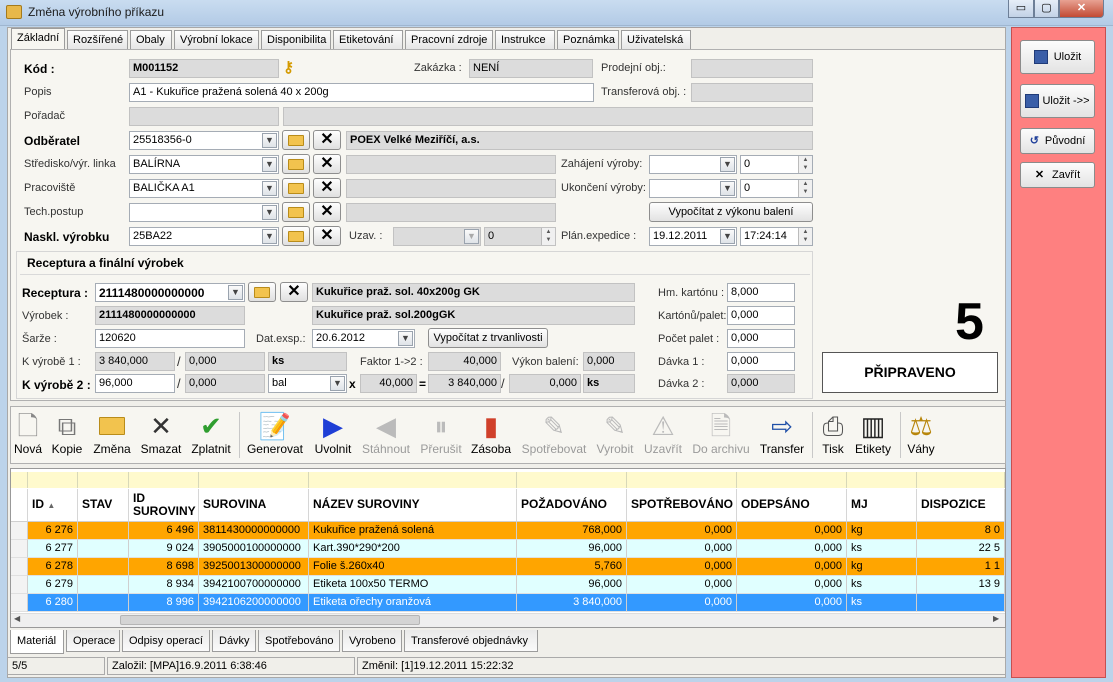 Image resolution: width=1113 pixels, height=682 pixels. I want to click on cell-surovina: 3905000100000000, so click(254, 549).